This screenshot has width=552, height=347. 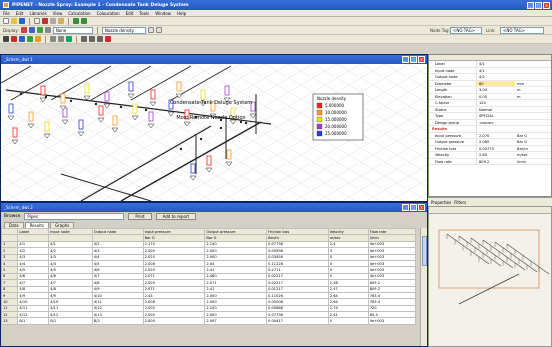 I want to click on row-number: 13, so click(x=10, y=321).